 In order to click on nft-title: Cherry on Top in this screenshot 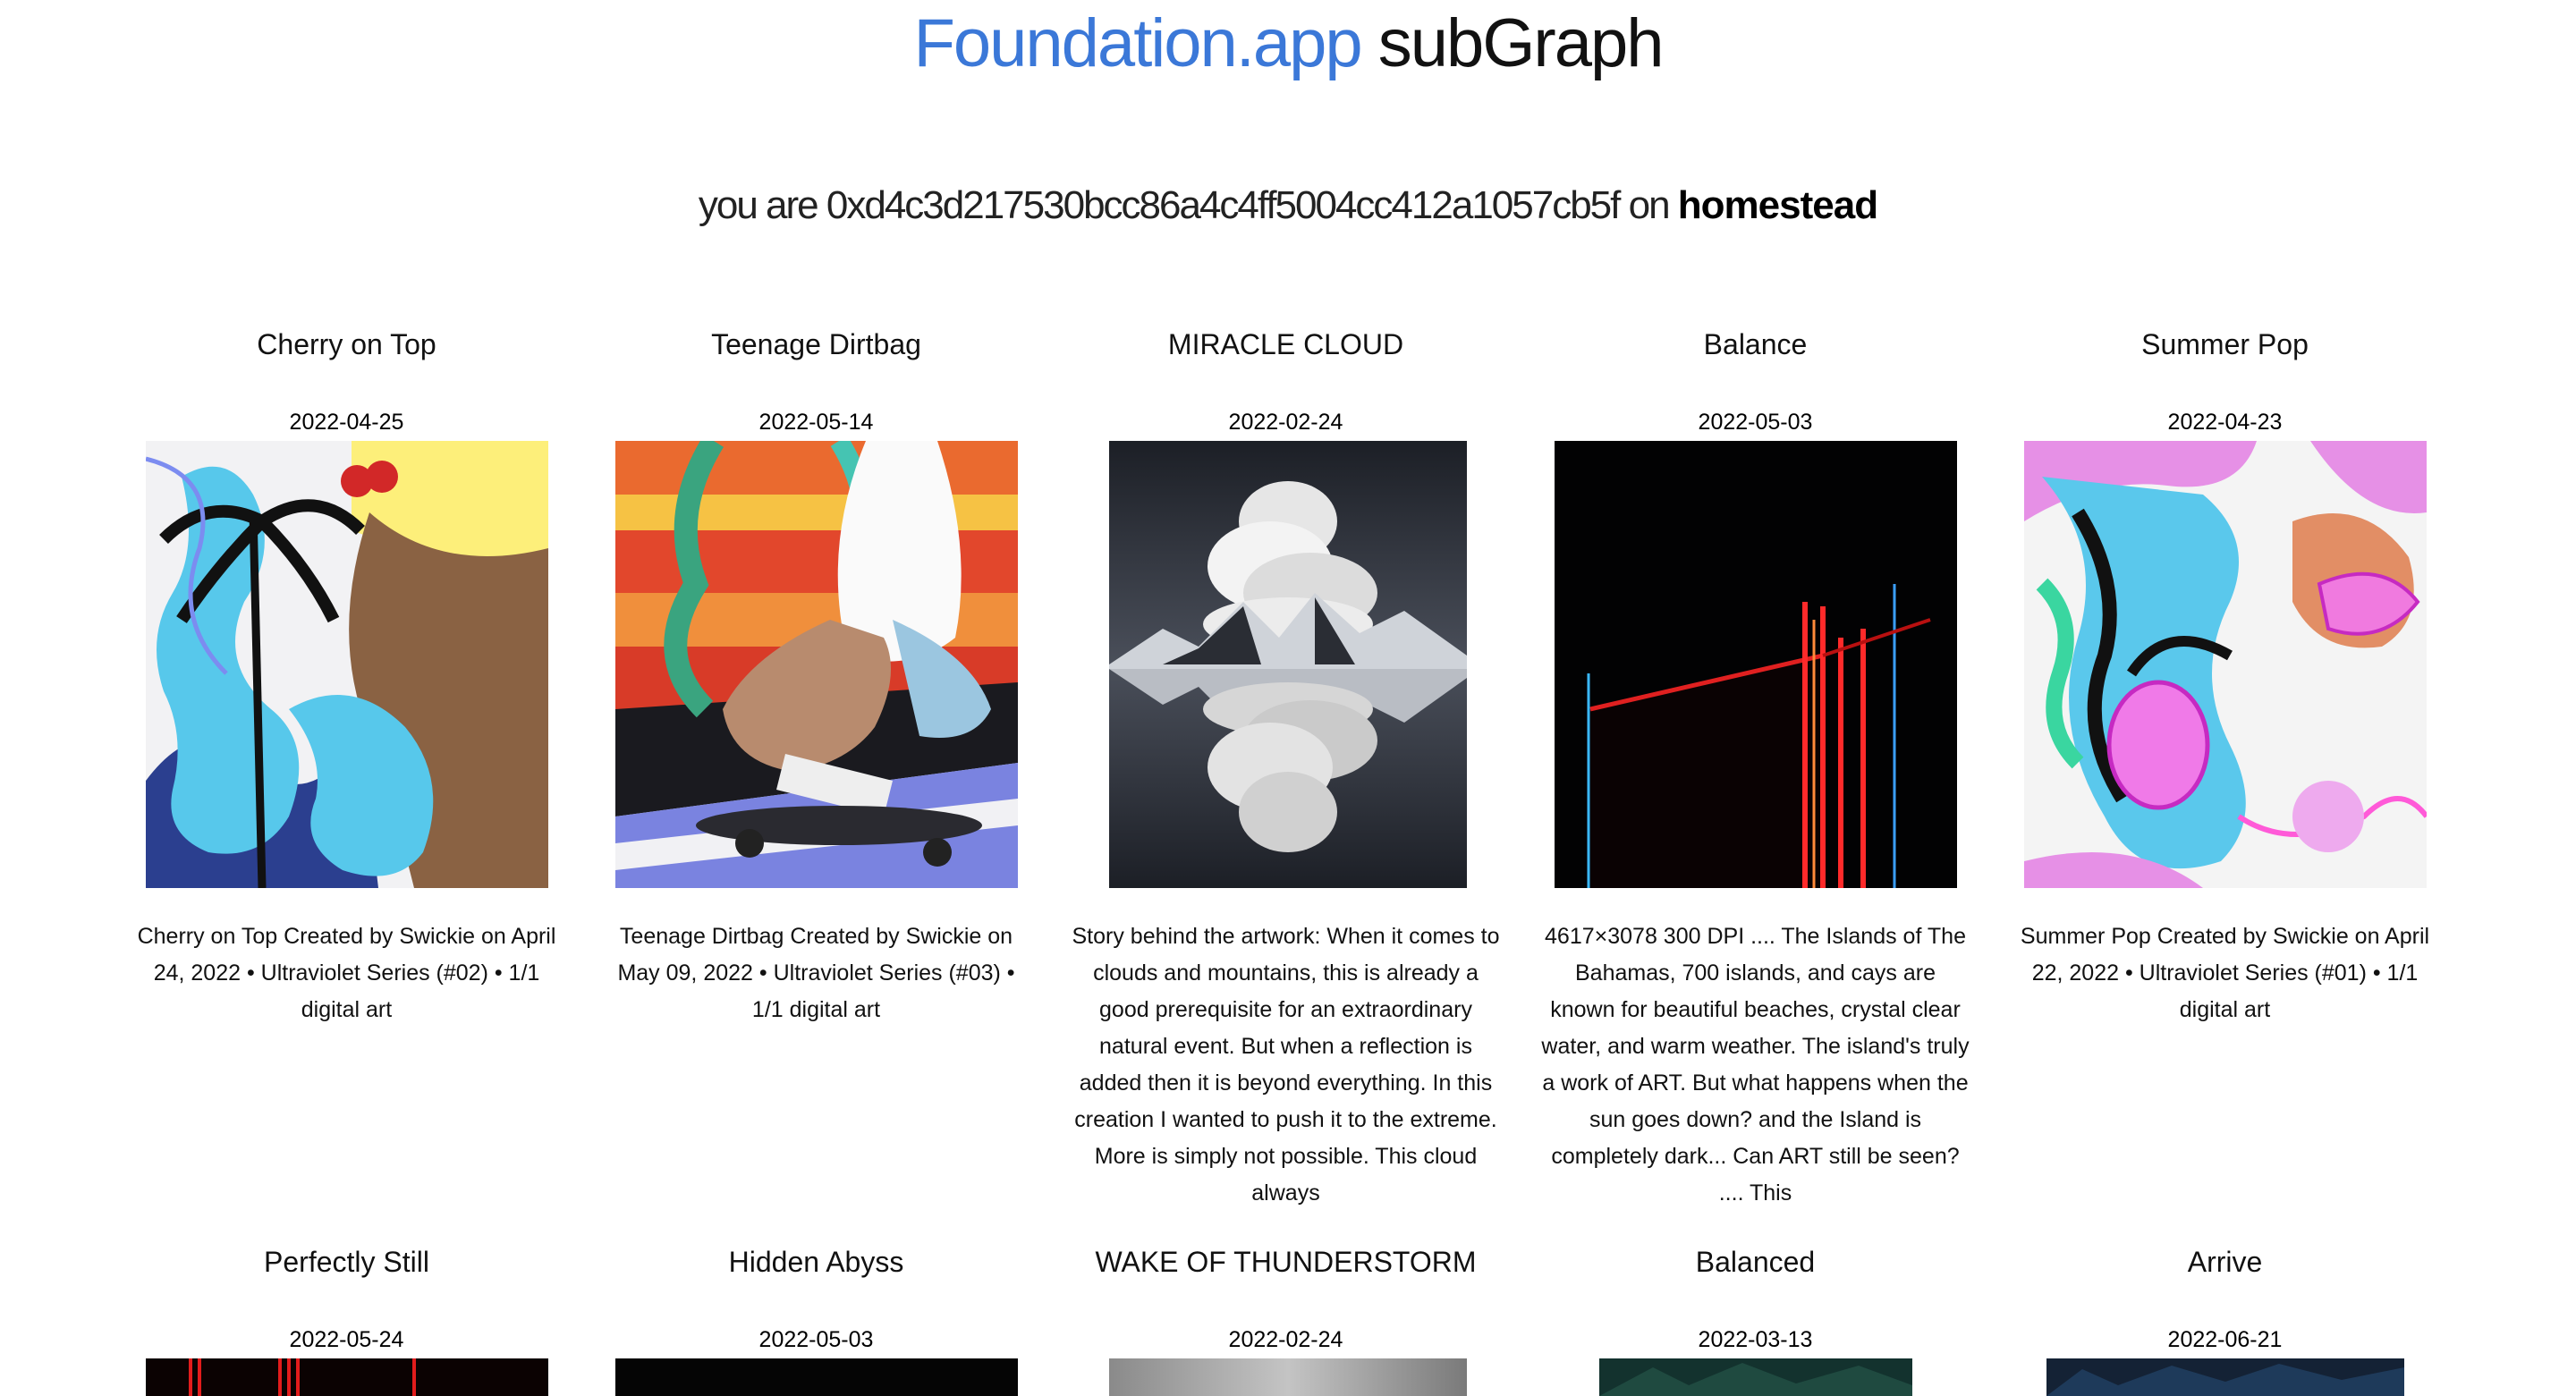, I will do `click(346, 344)`.